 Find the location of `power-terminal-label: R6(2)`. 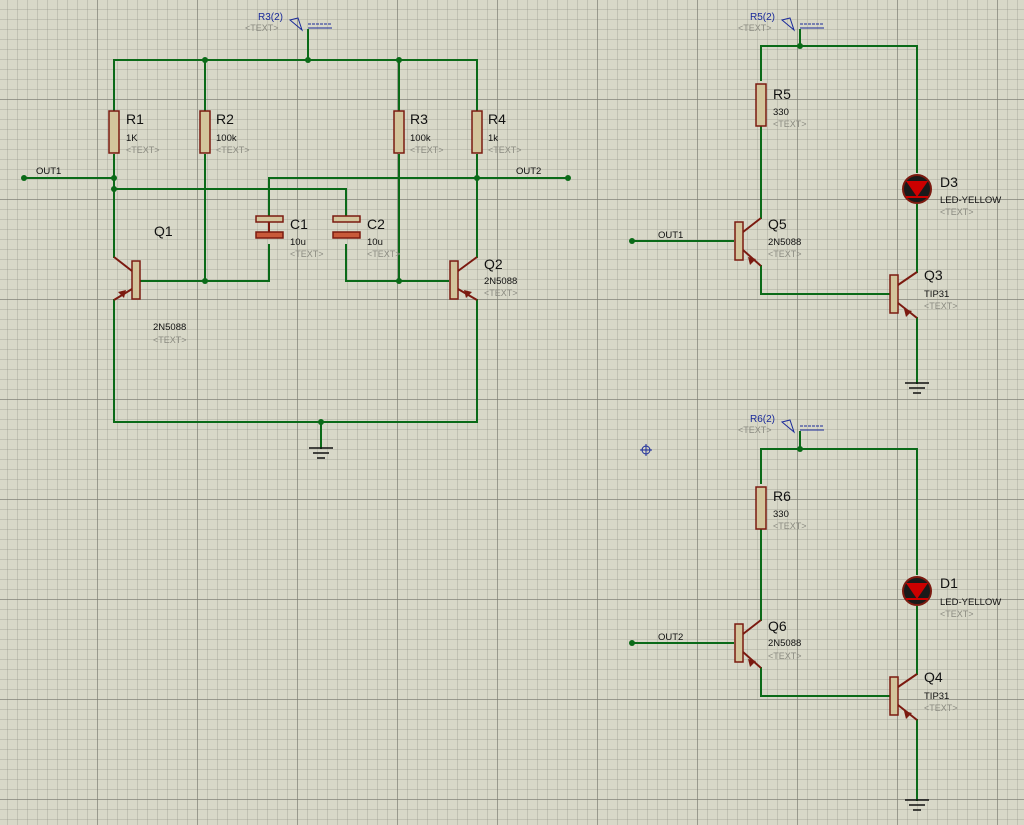

power-terminal-label: R6(2) is located at coordinates (762, 419).